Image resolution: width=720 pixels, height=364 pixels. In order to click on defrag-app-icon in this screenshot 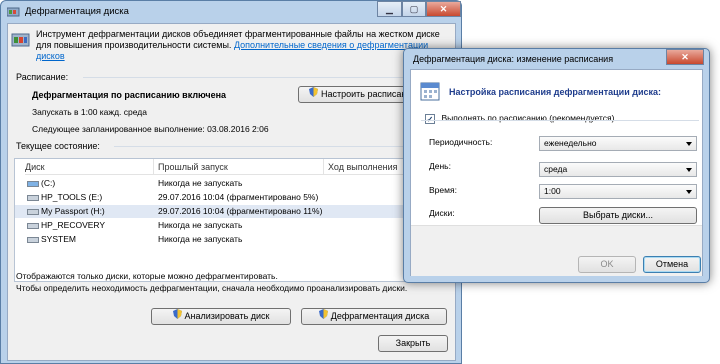, I will do `click(13, 11)`.